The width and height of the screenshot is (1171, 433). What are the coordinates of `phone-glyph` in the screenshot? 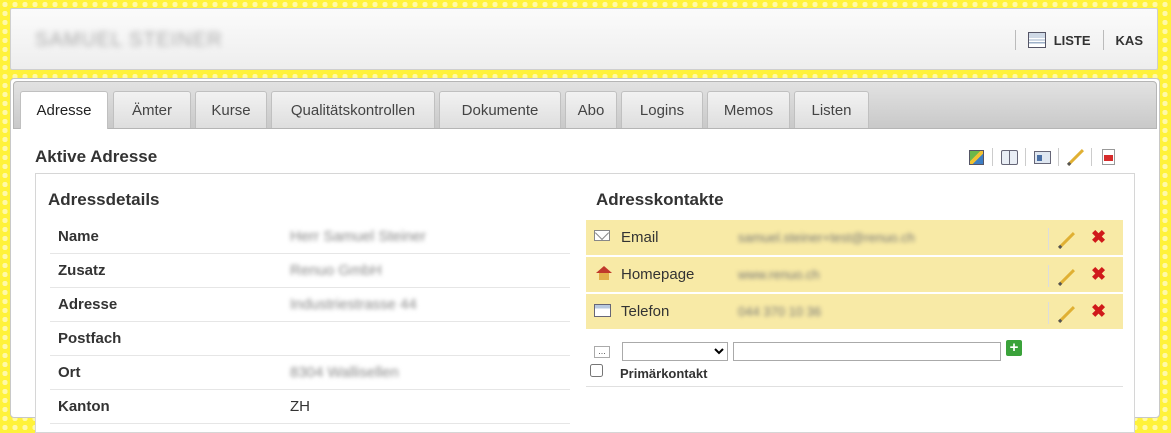 It's located at (602, 310).